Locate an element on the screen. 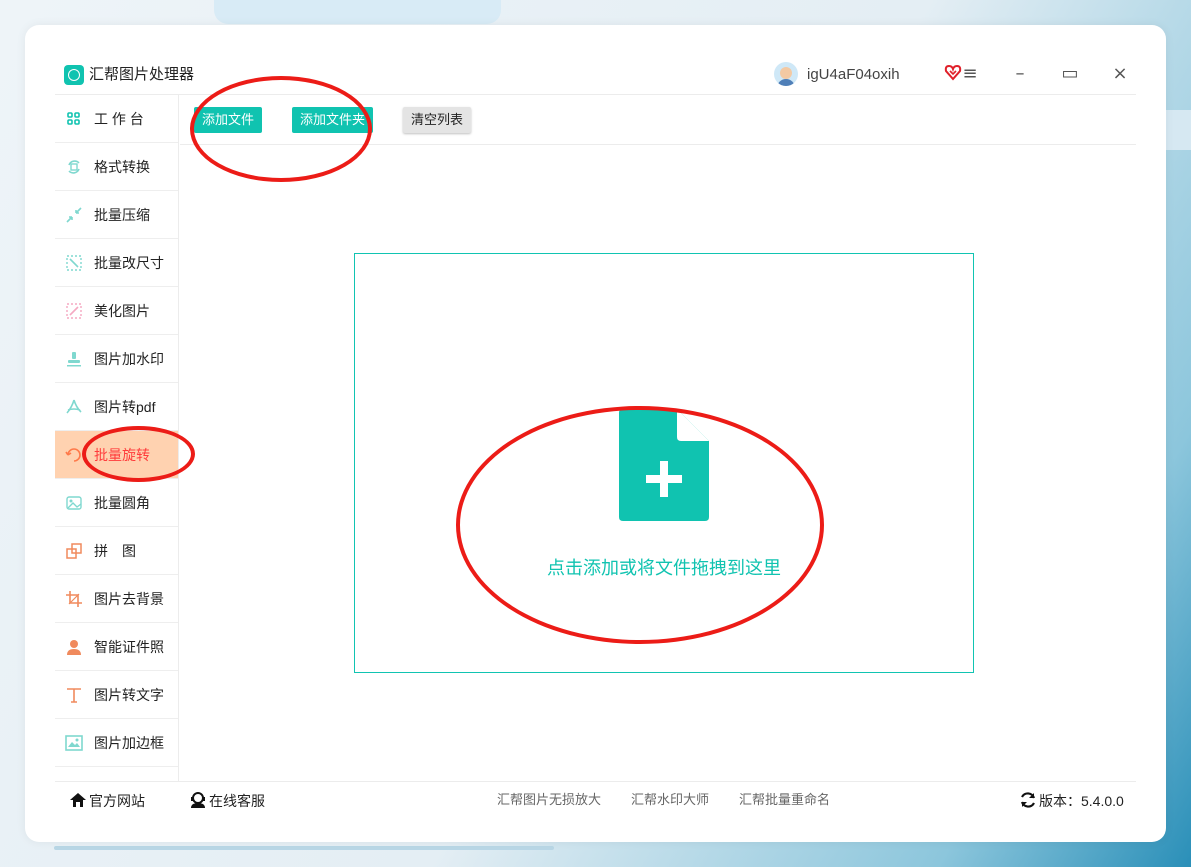 This screenshot has width=1191, height=867. maximize-button: ▭ is located at coordinates (1070, 74).